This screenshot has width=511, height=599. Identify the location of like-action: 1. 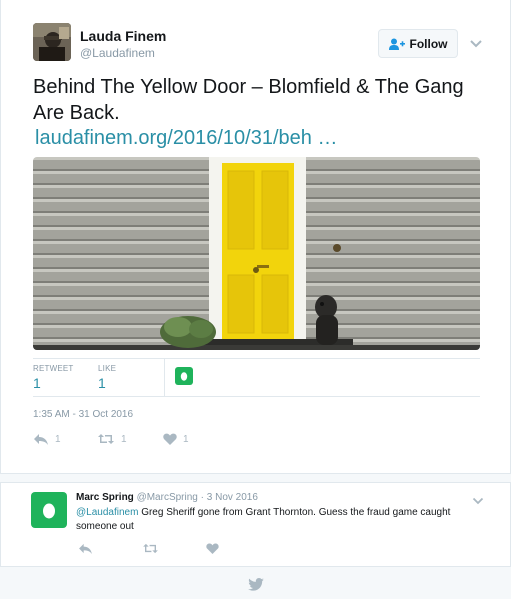
(176, 439).